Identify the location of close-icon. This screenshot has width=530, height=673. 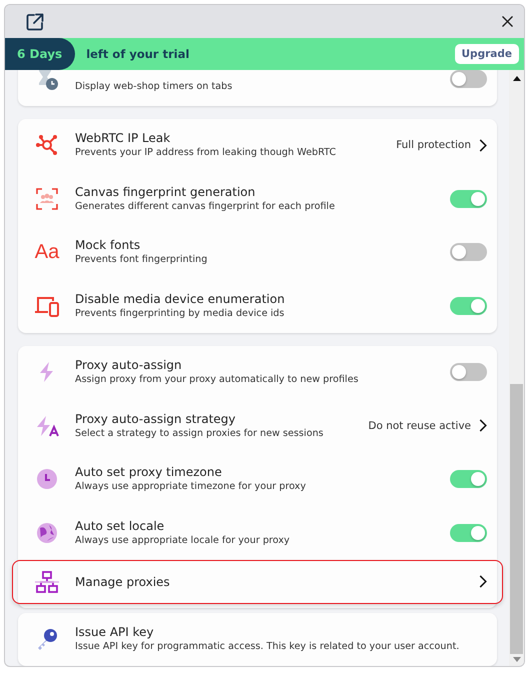
(507, 21).